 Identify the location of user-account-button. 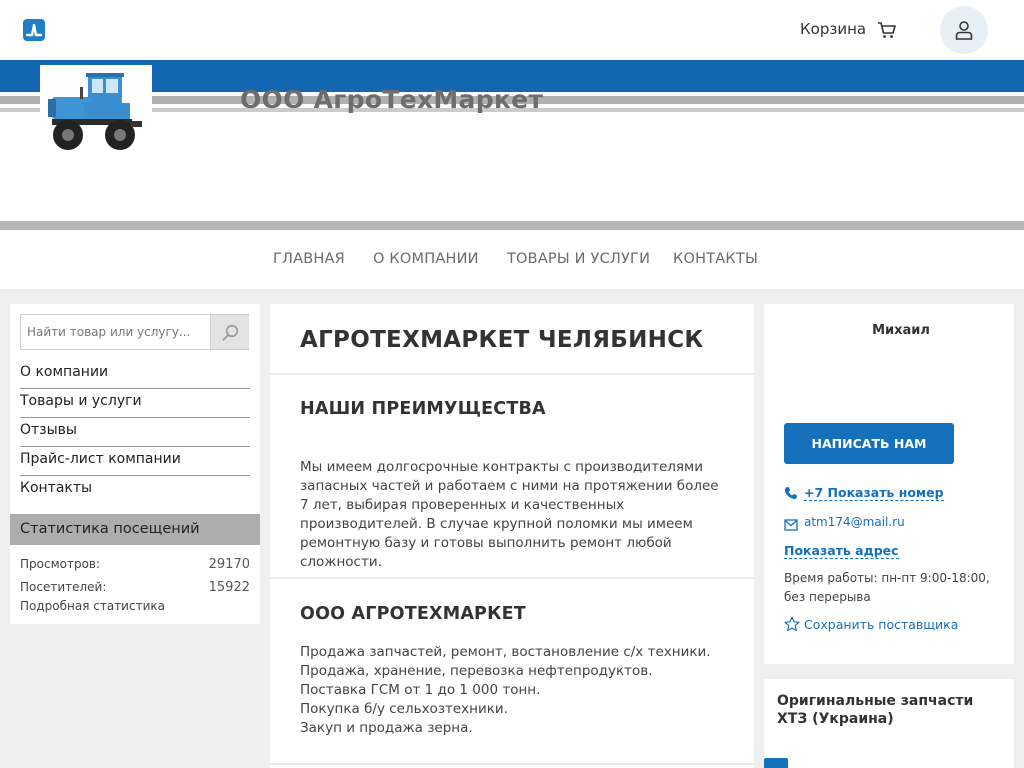
(964, 30).